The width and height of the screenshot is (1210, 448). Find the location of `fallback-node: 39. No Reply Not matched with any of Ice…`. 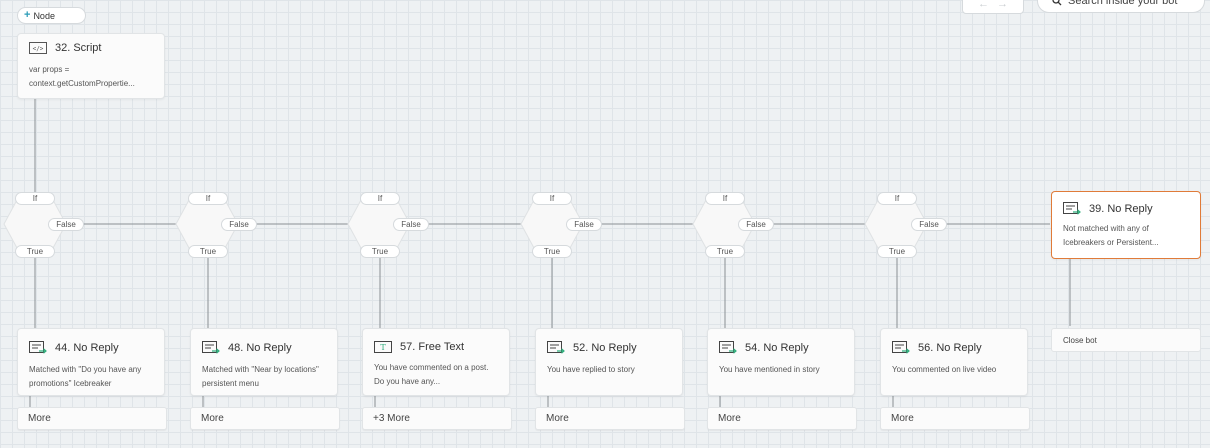

fallback-node: 39. No Reply Not matched with any of Ice… is located at coordinates (1126, 225).